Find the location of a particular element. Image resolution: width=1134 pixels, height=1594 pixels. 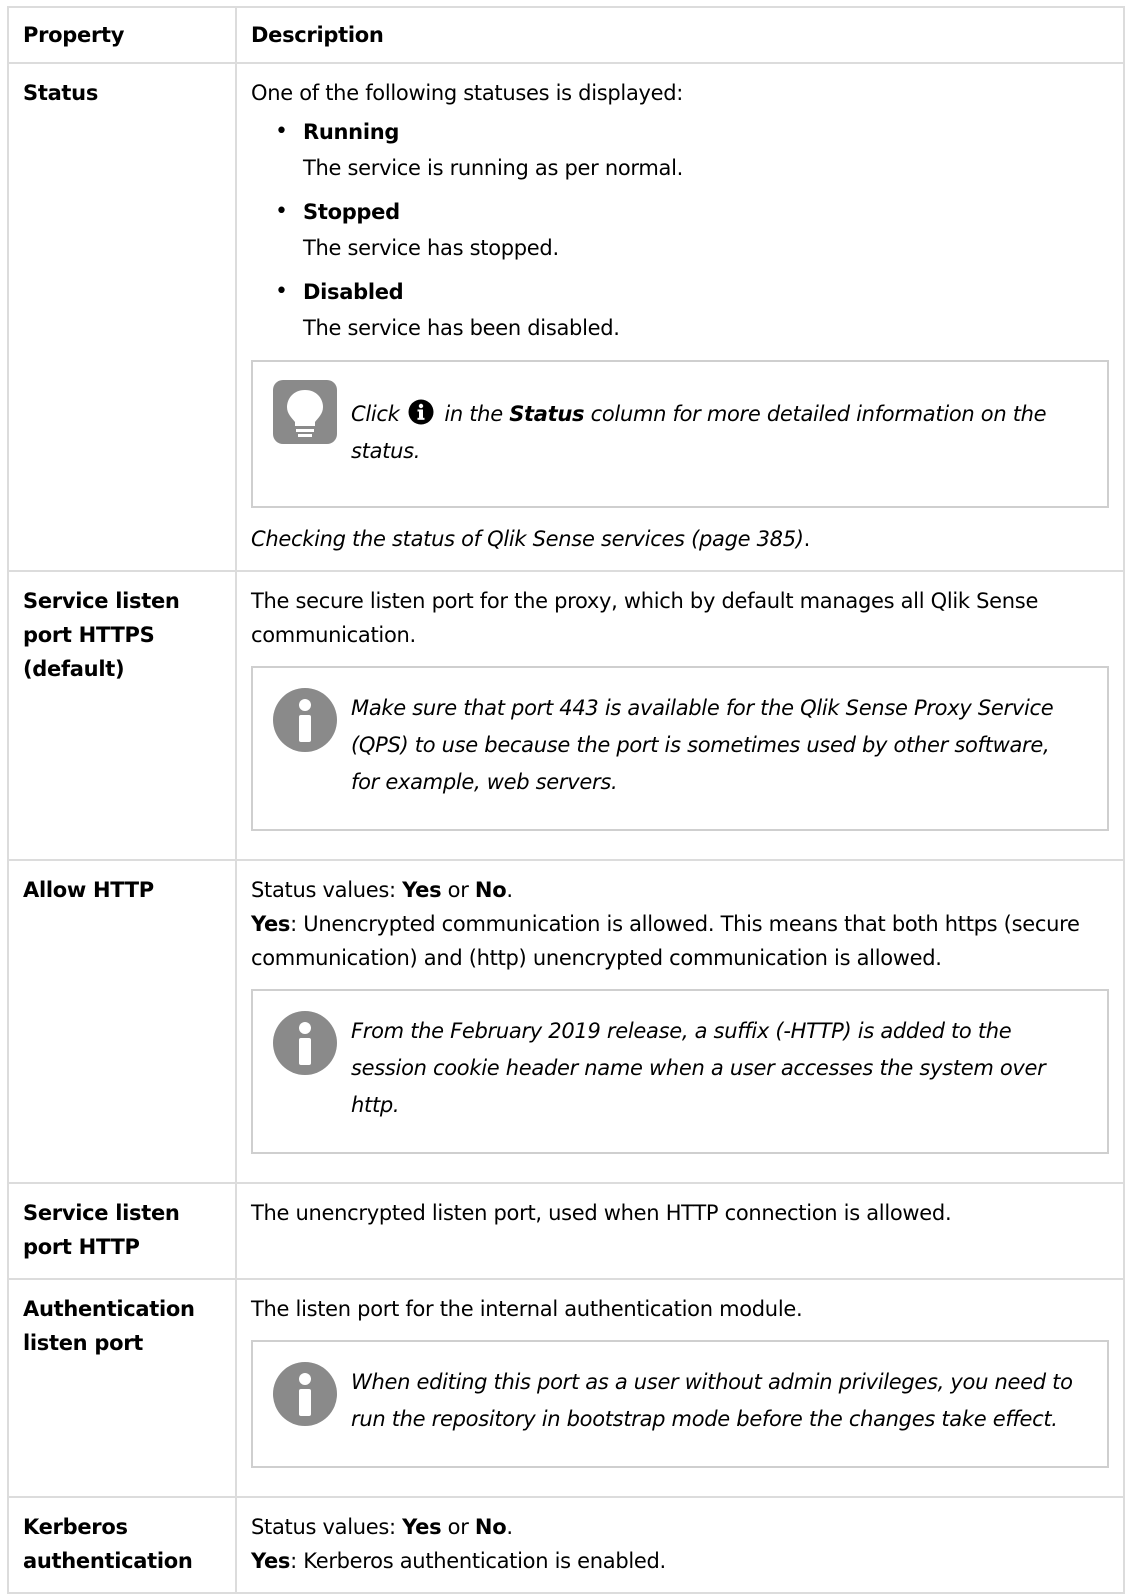

list-item: Disabled The service has been disabled. is located at coordinates (692, 310).